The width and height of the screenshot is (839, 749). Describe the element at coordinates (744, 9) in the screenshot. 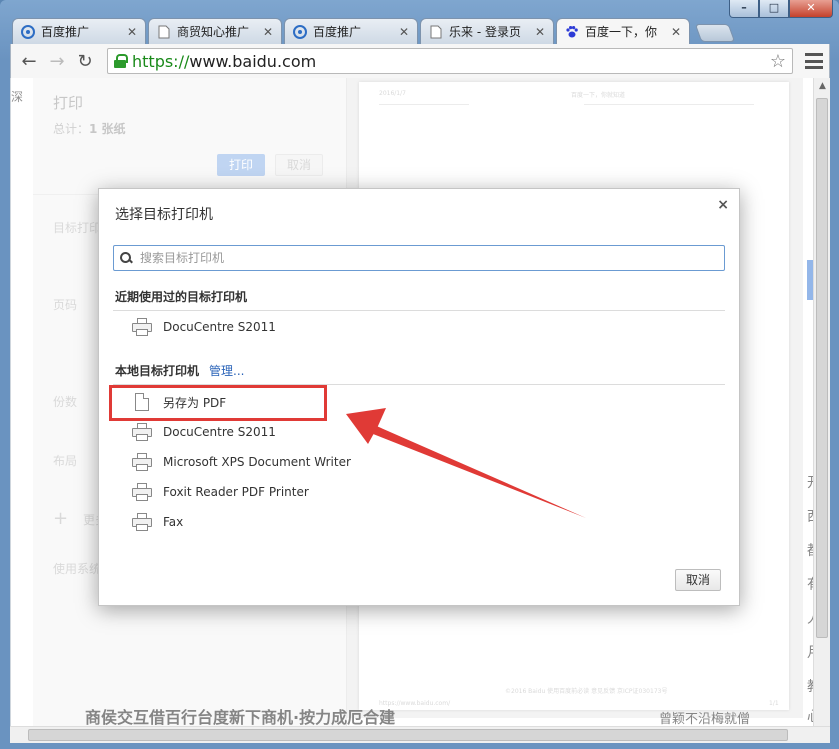

I see `minimize-button: –` at that location.